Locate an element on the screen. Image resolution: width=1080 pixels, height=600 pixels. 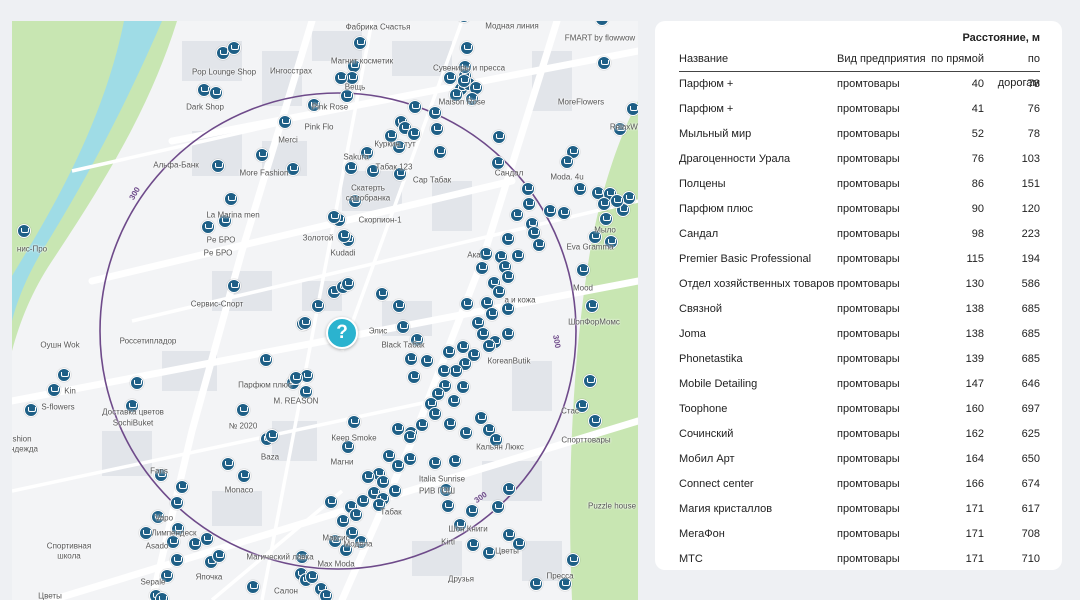
table-row: Connect center промтовары 166 674 is located at coordinates (859, 484).